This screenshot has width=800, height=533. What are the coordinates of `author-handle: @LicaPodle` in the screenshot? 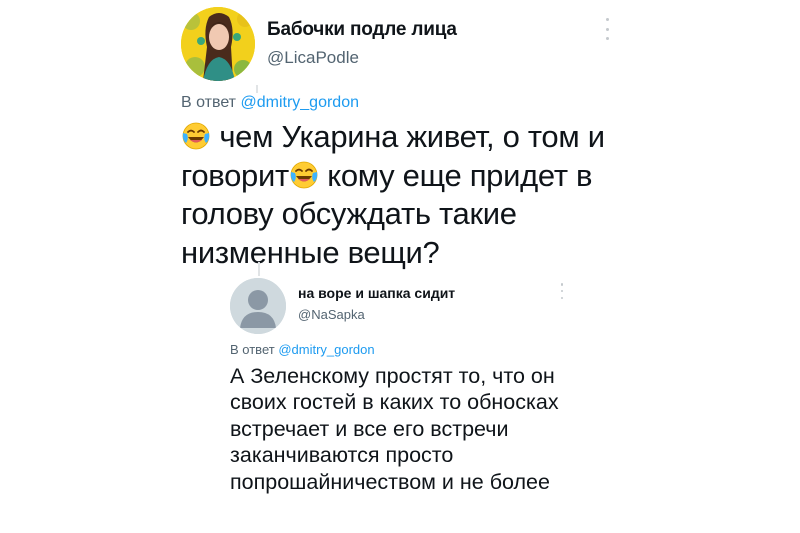 It's located at (313, 58).